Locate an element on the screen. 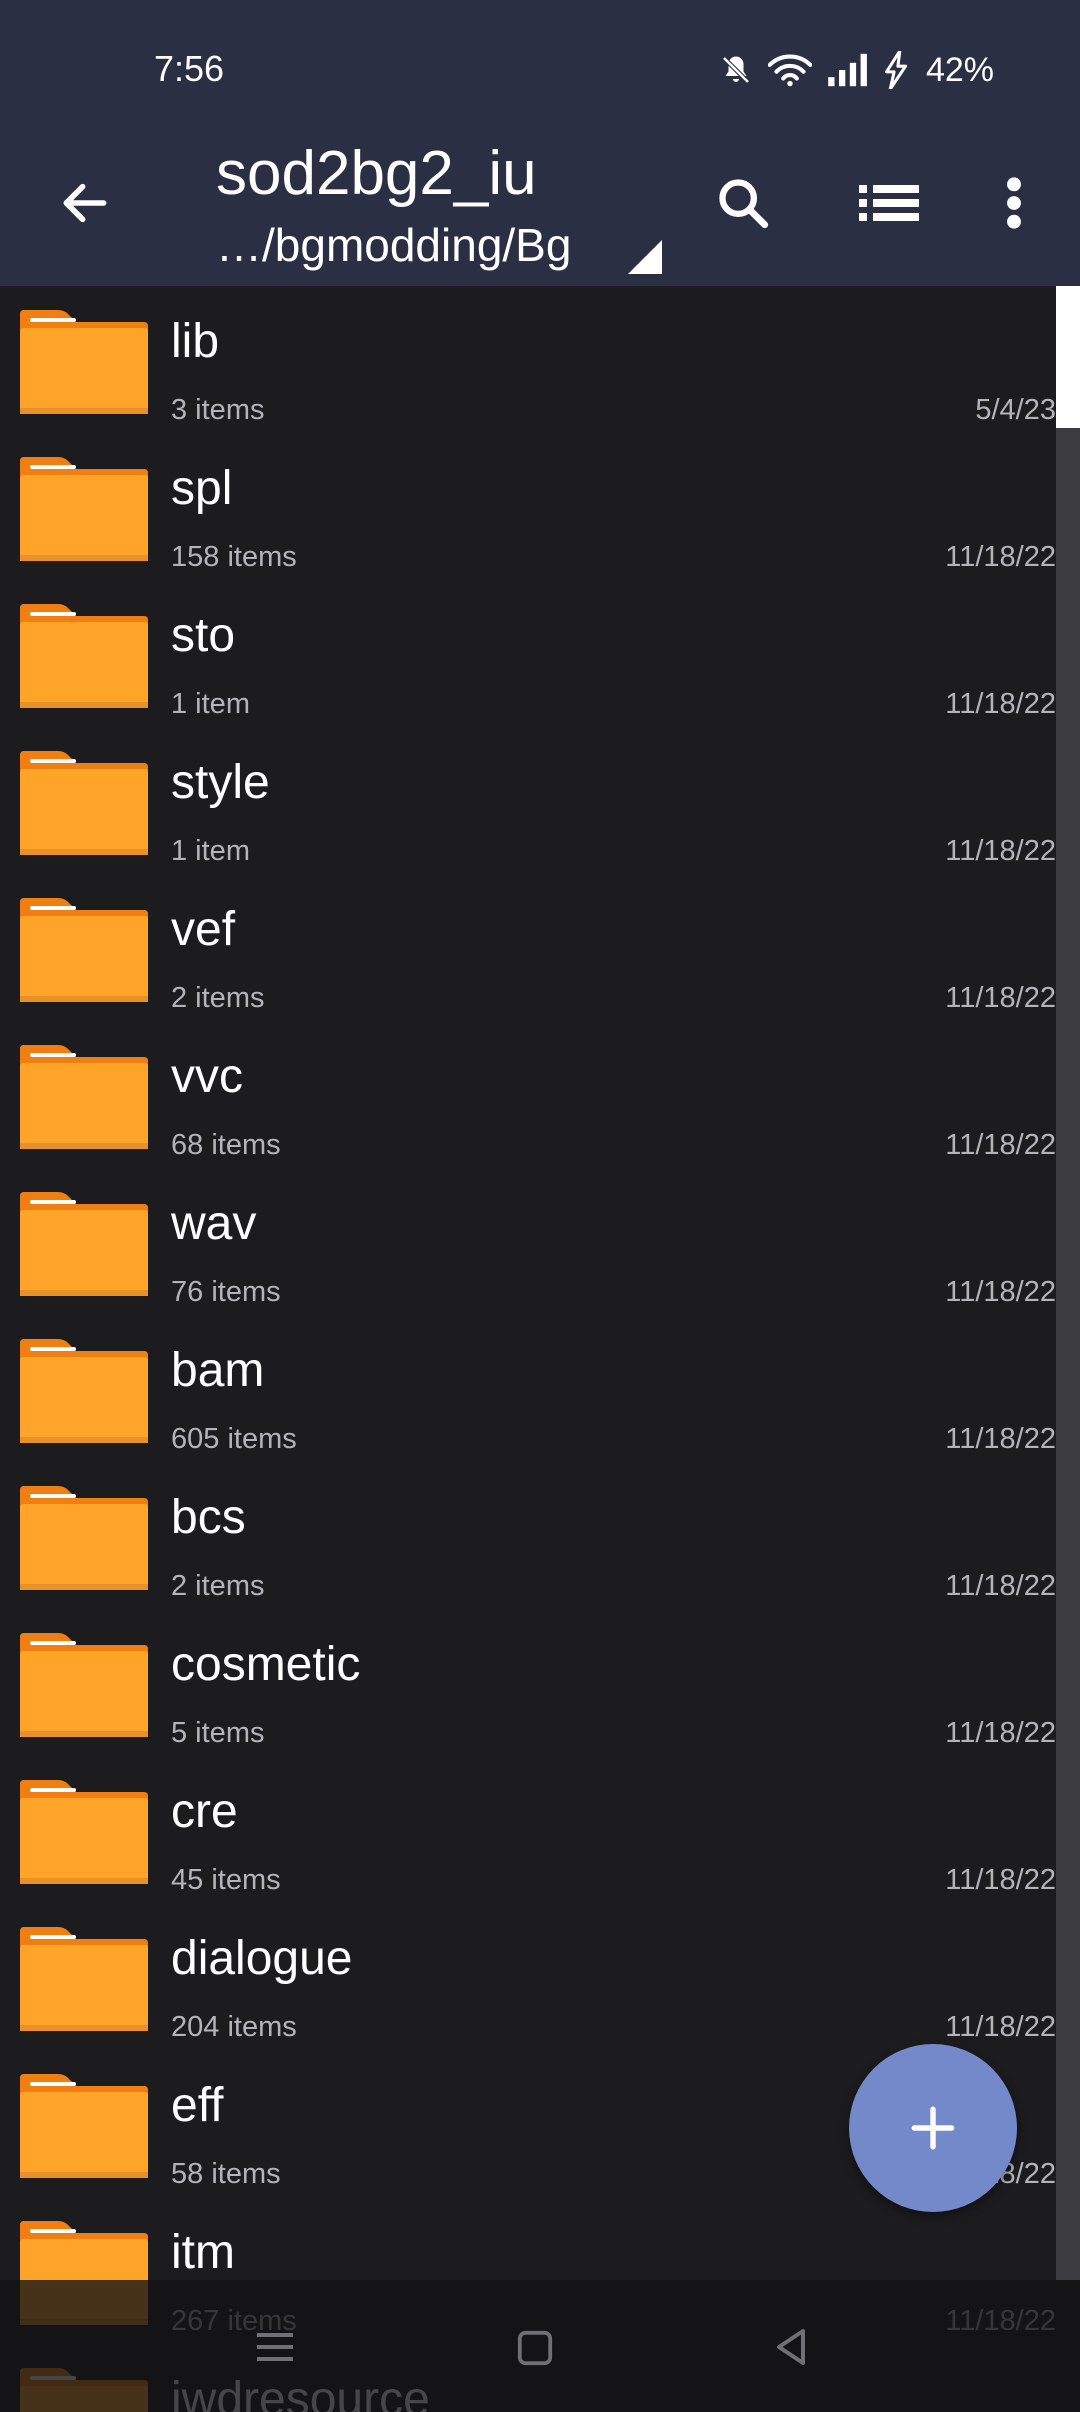  back-button is located at coordinates (85, 203).